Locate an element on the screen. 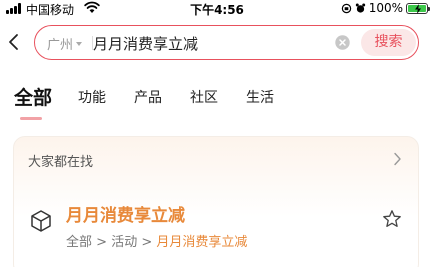 The width and height of the screenshot is (434, 267). city-selector: 广州 is located at coordinates (65, 43).